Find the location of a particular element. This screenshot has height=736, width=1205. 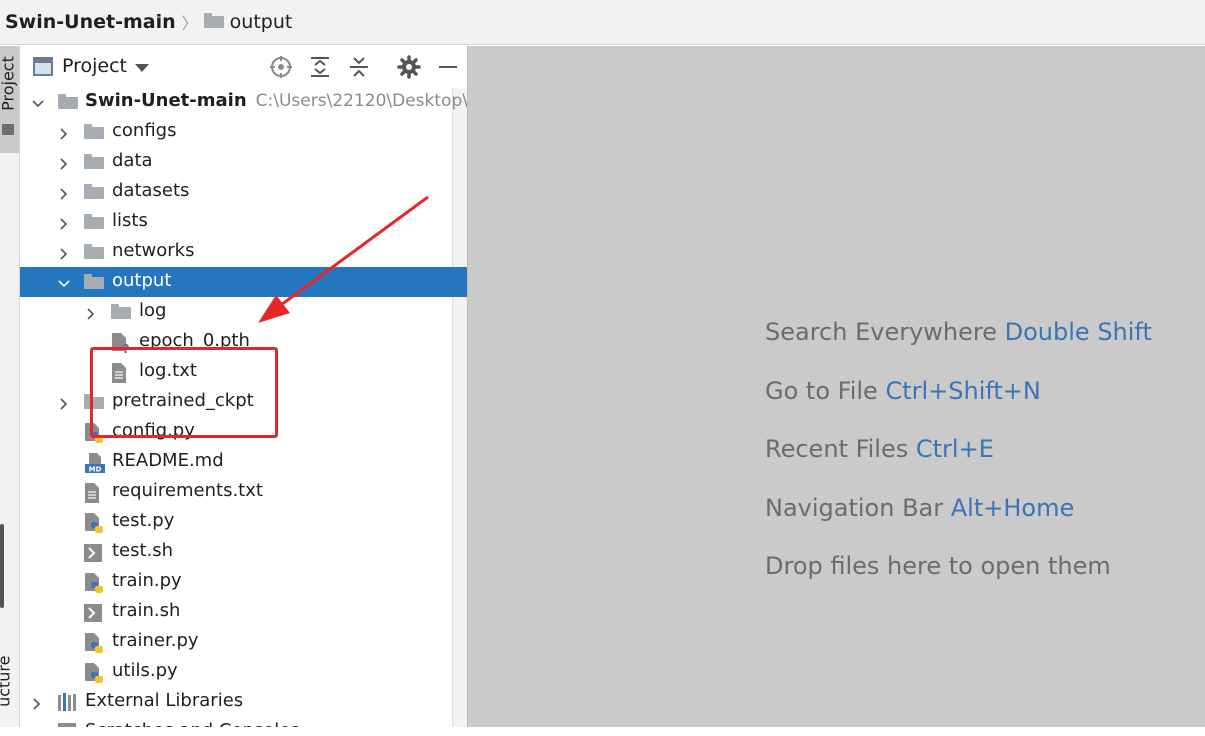

scratches-icon is located at coordinates (67, 724).